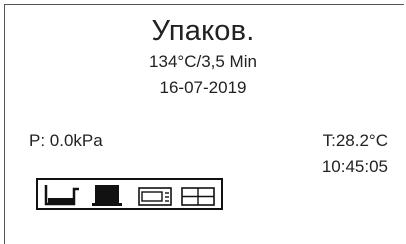 The width and height of the screenshot is (406, 244). Describe the element at coordinates (203, 87) in the screenshot. I see `date-label: 16-07-2019` at that location.